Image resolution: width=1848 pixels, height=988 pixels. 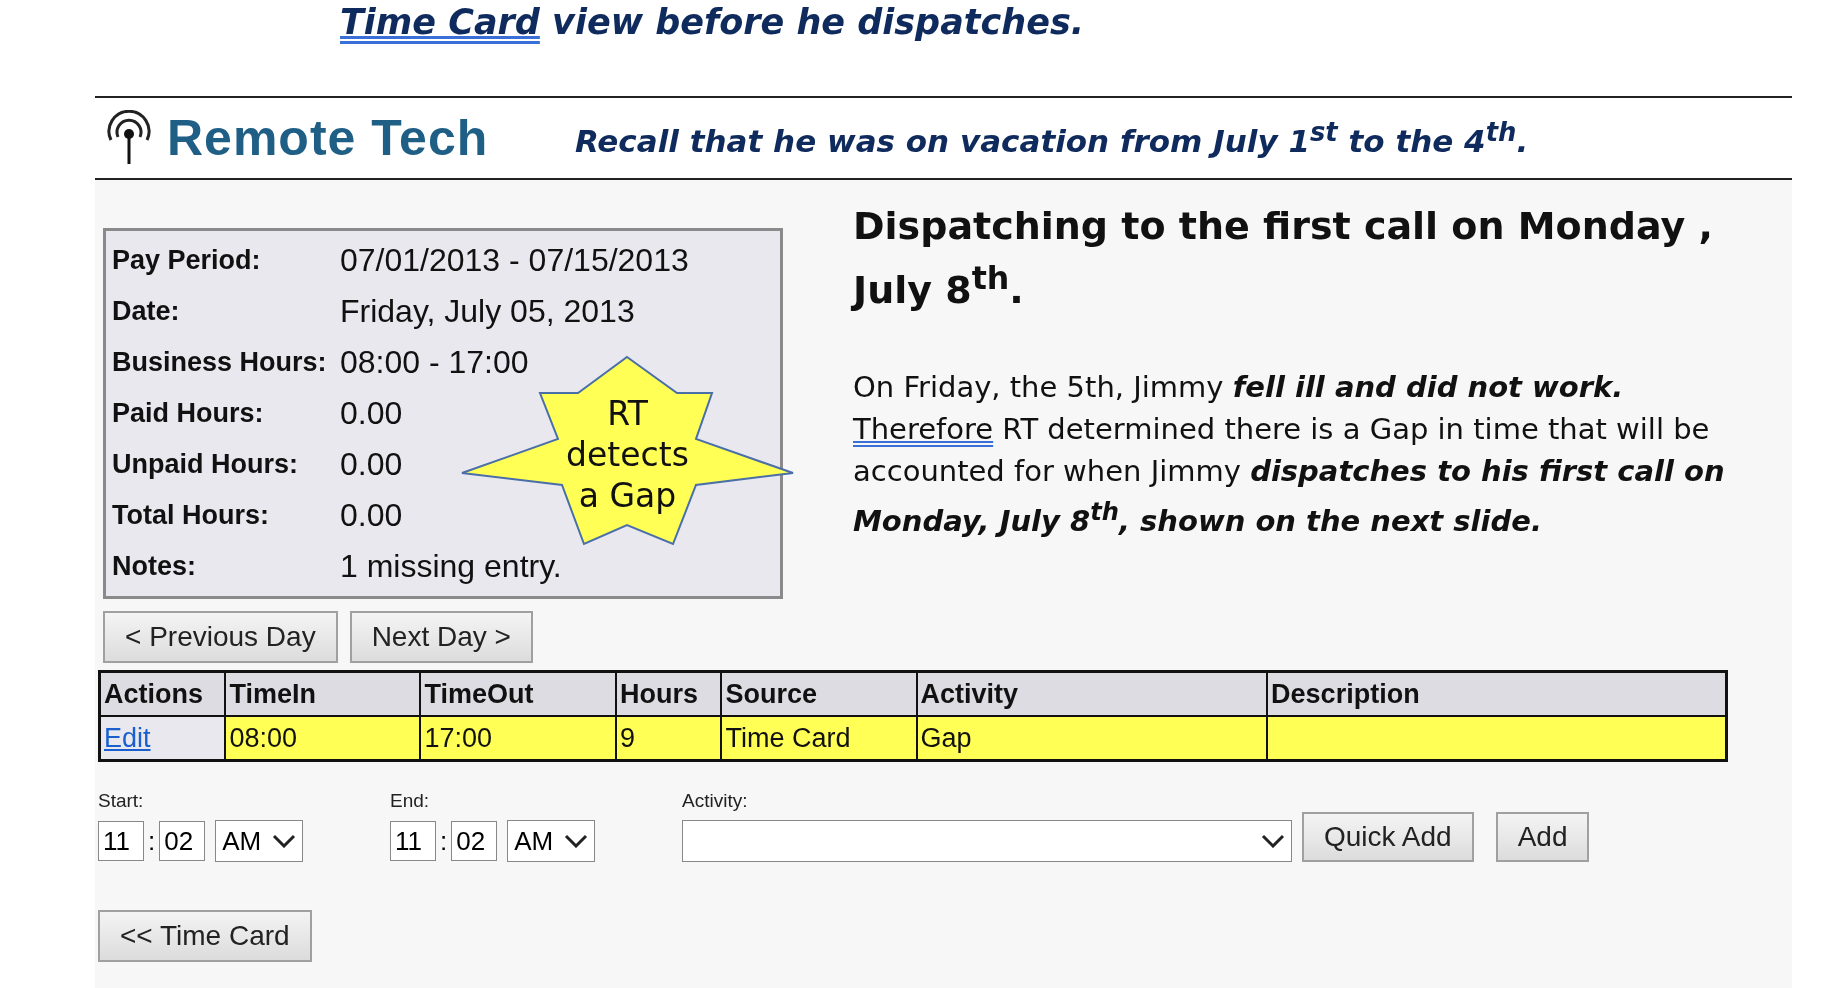 What do you see at coordinates (154, 566) in the screenshot?
I see `summary-label: Notes:` at bounding box center [154, 566].